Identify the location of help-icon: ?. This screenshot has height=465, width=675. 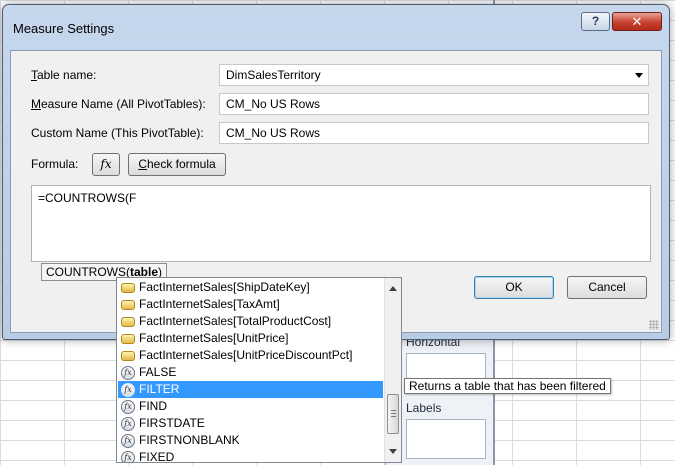
(595, 21).